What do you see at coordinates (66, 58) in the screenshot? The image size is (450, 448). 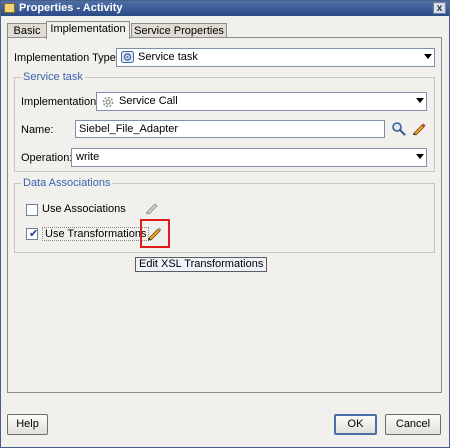 I see `implementation-type-label: Implementation Type:` at bounding box center [66, 58].